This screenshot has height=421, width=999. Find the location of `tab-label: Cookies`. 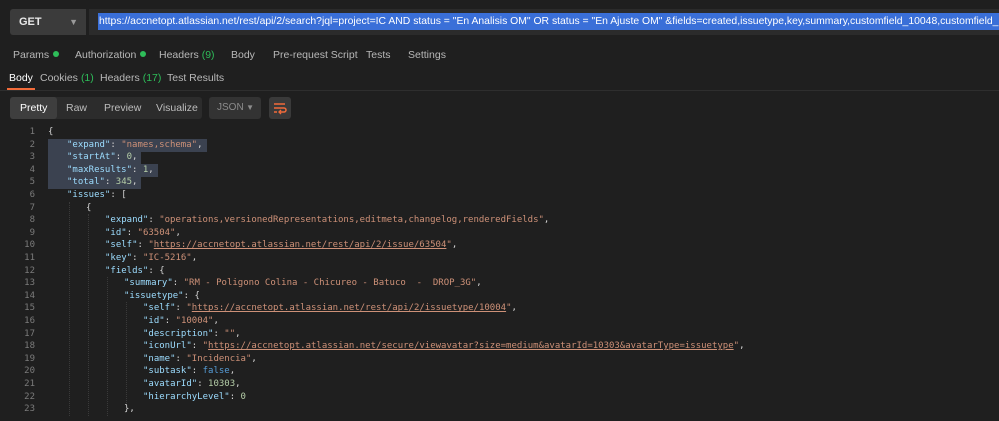

tab-label: Cookies is located at coordinates (59, 78).